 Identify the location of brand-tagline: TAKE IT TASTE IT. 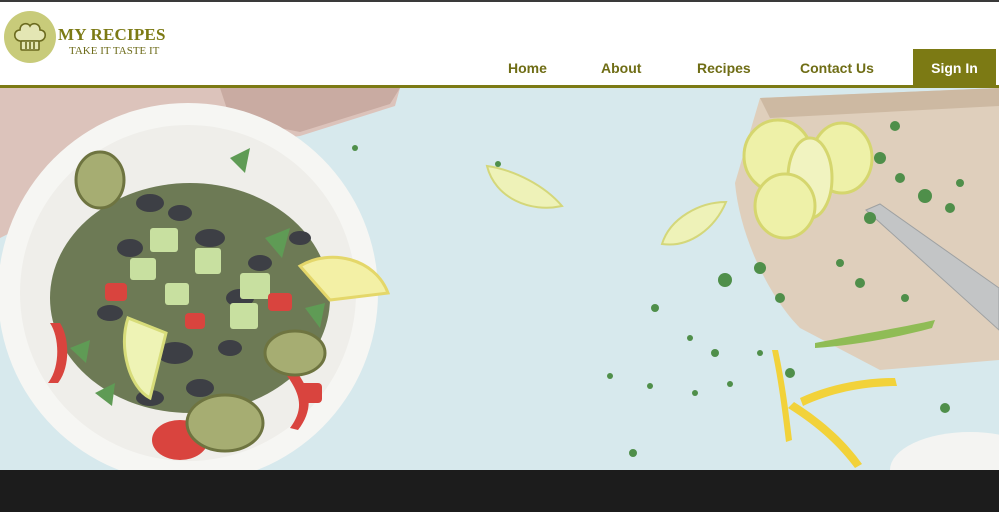
(114, 51).